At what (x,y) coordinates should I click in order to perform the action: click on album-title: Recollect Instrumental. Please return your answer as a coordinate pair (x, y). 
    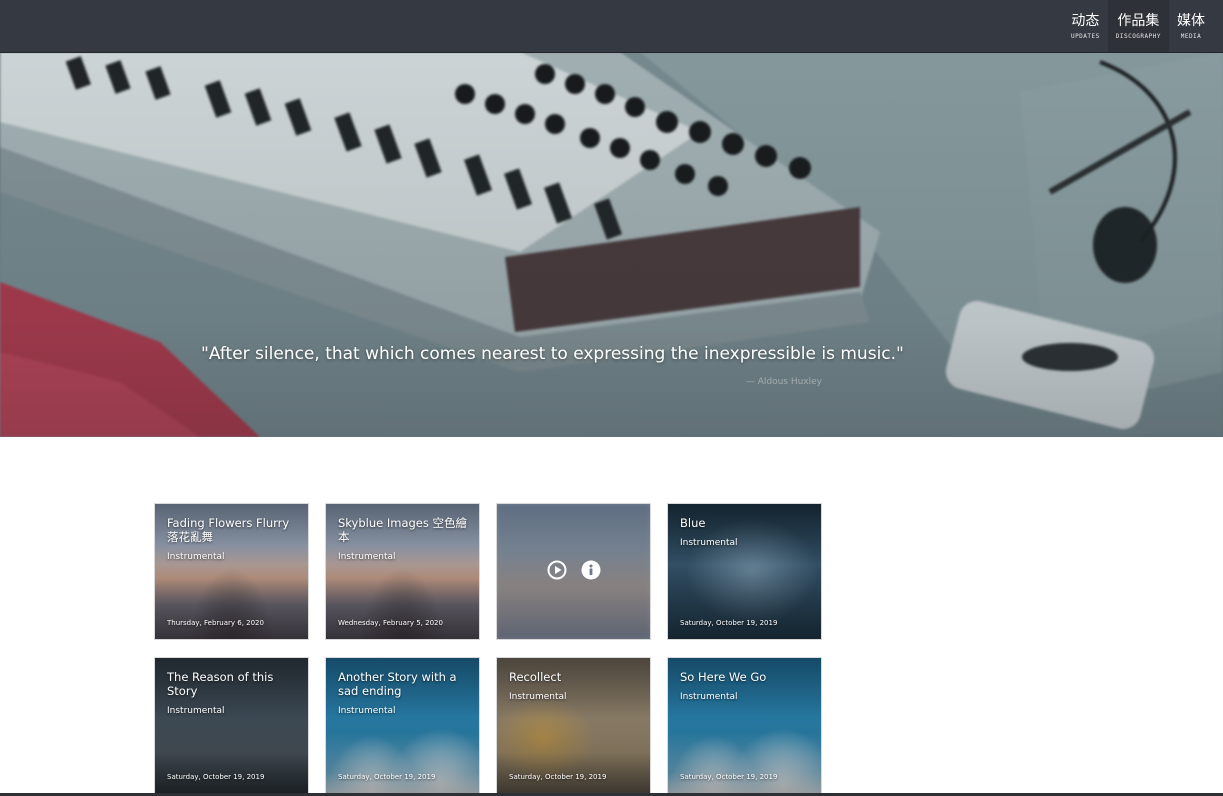
    Looking at the image, I should click on (574, 686).